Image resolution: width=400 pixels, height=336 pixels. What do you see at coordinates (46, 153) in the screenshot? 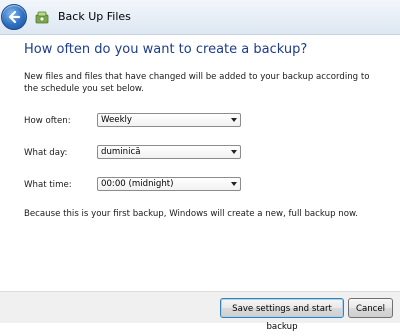
I see `what-day-label: What day:` at bounding box center [46, 153].